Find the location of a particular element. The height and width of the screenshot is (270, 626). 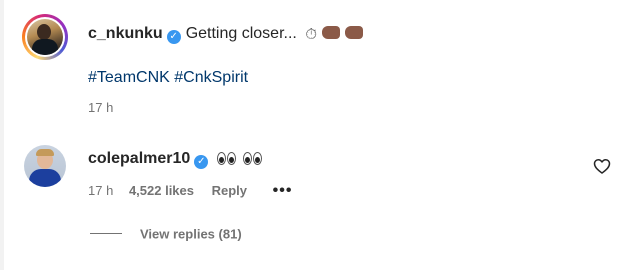

view-replies-label: View replies (81) is located at coordinates (191, 234).